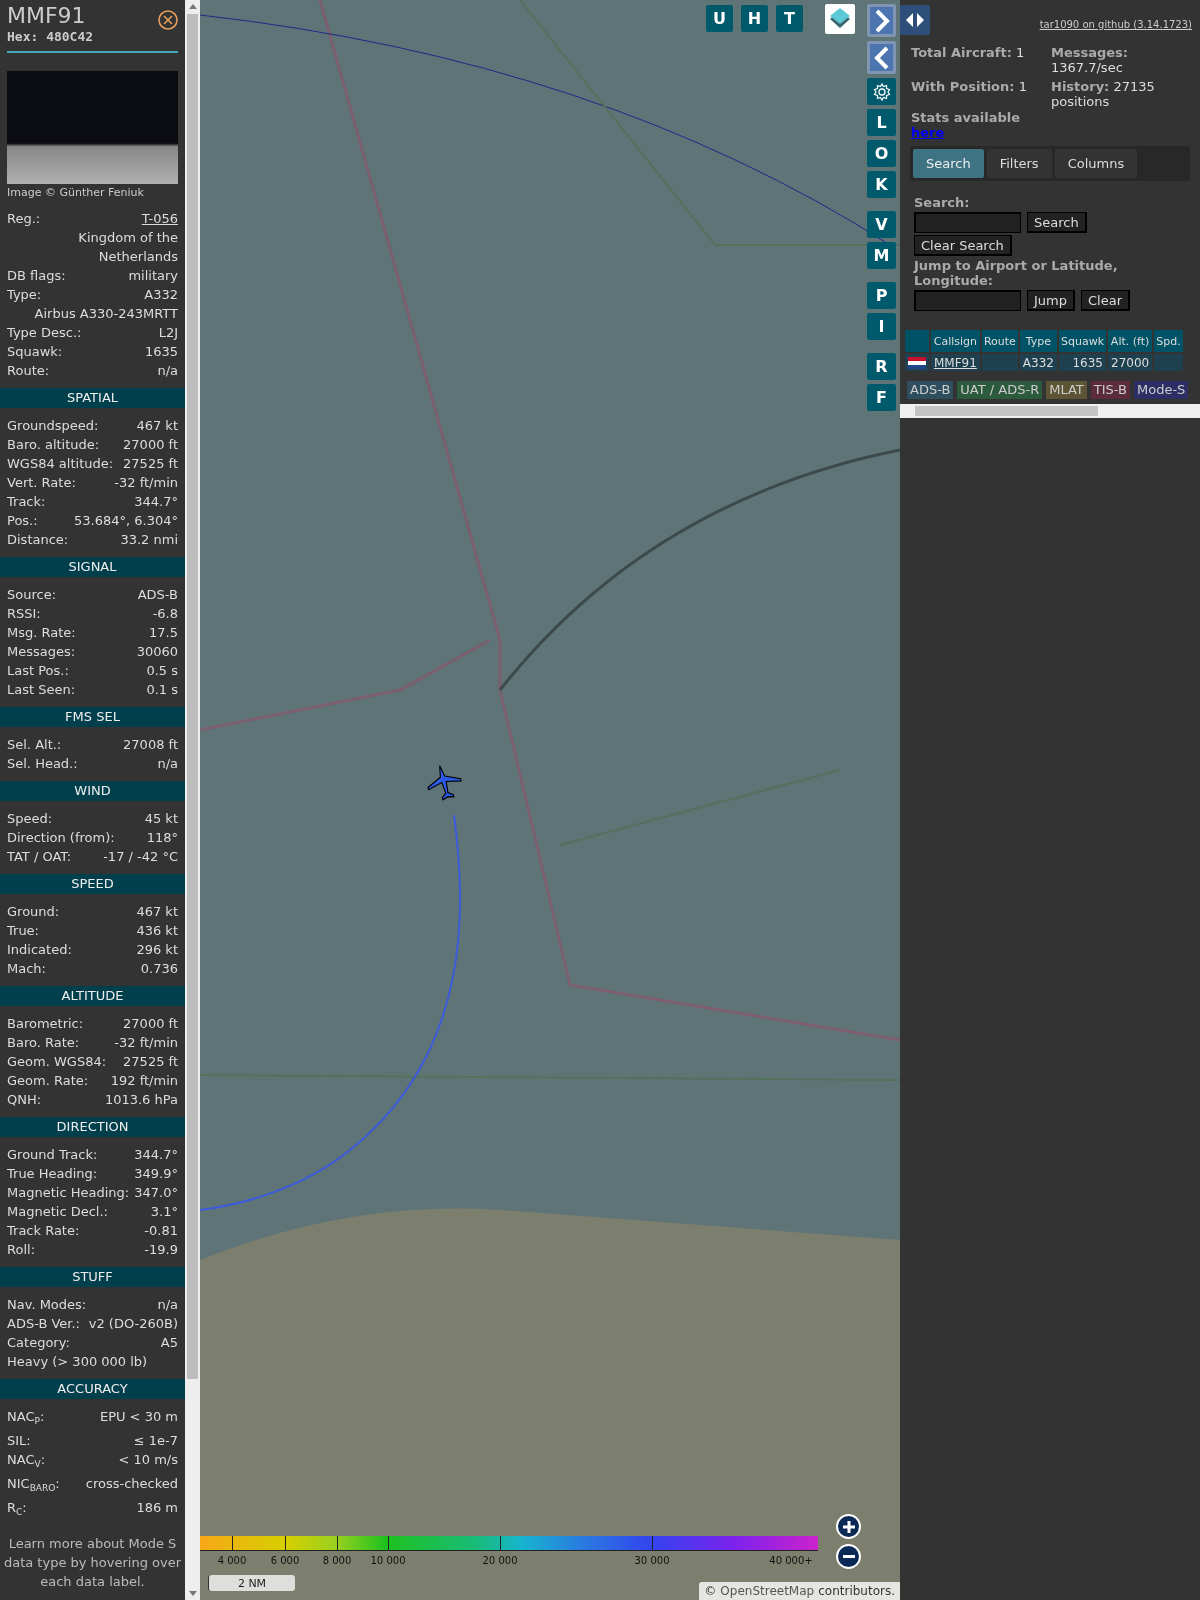 This screenshot has height=1600, width=1200. What do you see at coordinates (105, 314) in the screenshot?
I see `field-value: Airbus A330-243MRTT` at bounding box center [105, 314].